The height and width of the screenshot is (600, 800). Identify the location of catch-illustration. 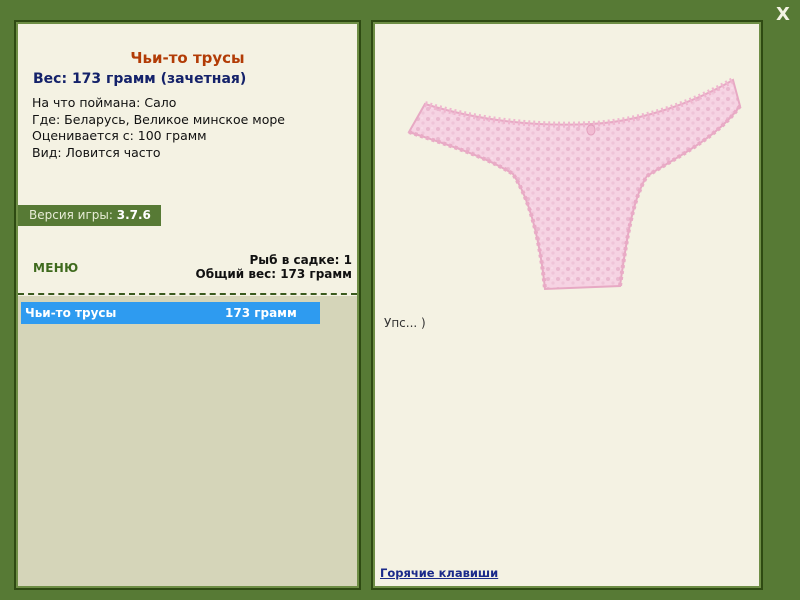
(574, 184).